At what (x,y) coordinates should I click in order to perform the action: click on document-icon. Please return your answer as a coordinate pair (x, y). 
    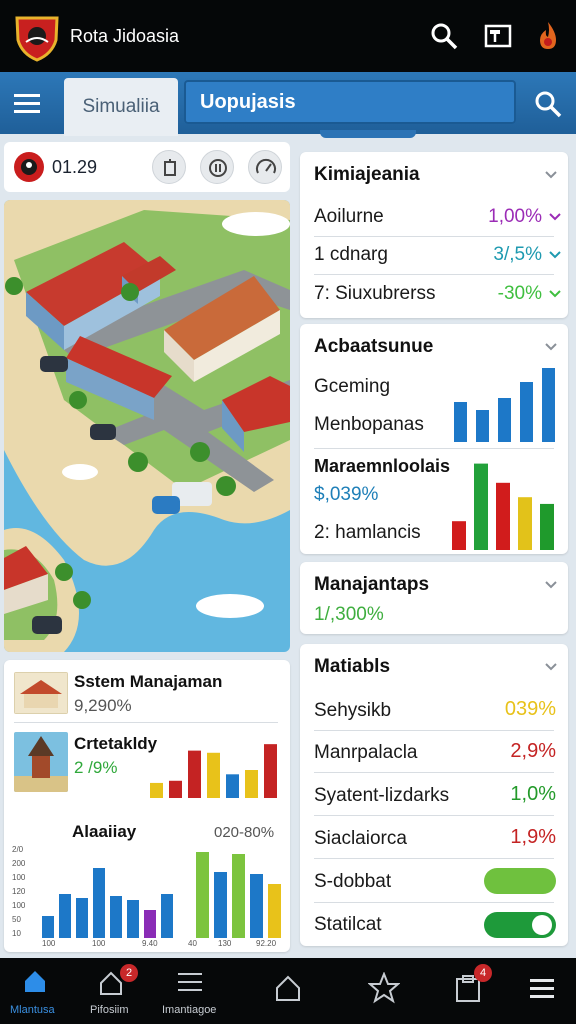
    Looking at the image, I should click on (498, 36).